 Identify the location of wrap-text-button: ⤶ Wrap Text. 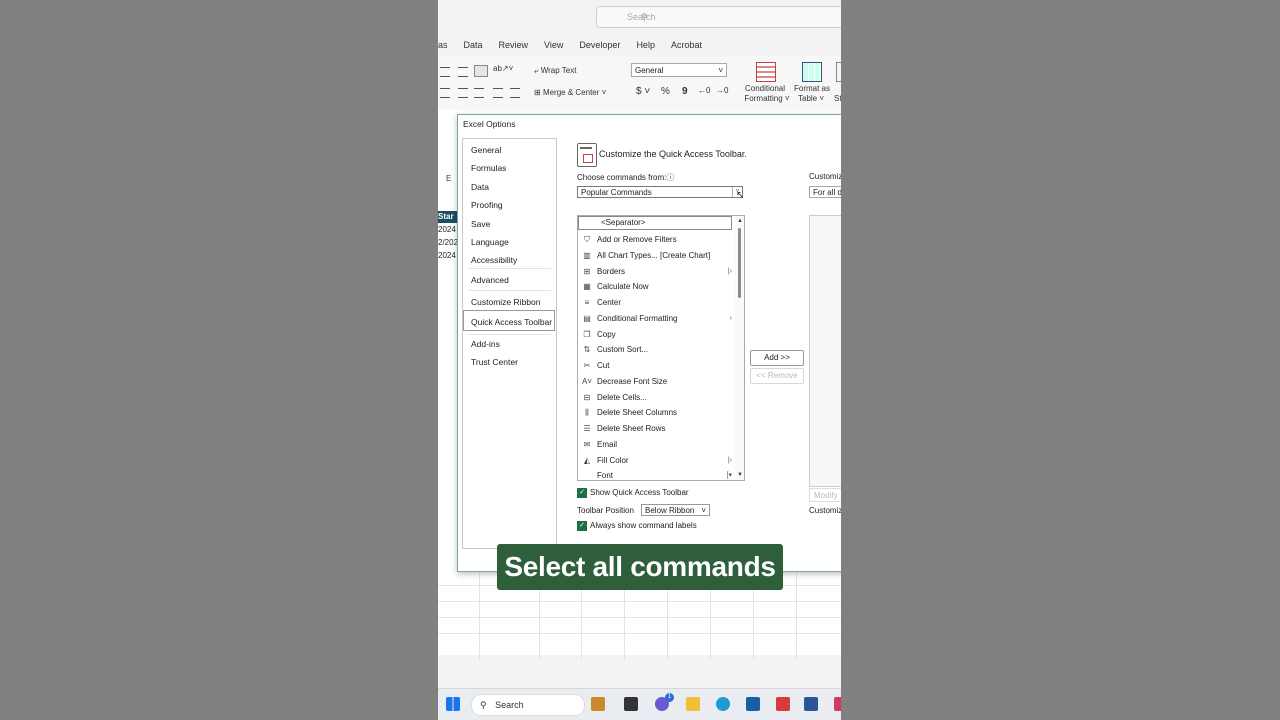
(555, 71).